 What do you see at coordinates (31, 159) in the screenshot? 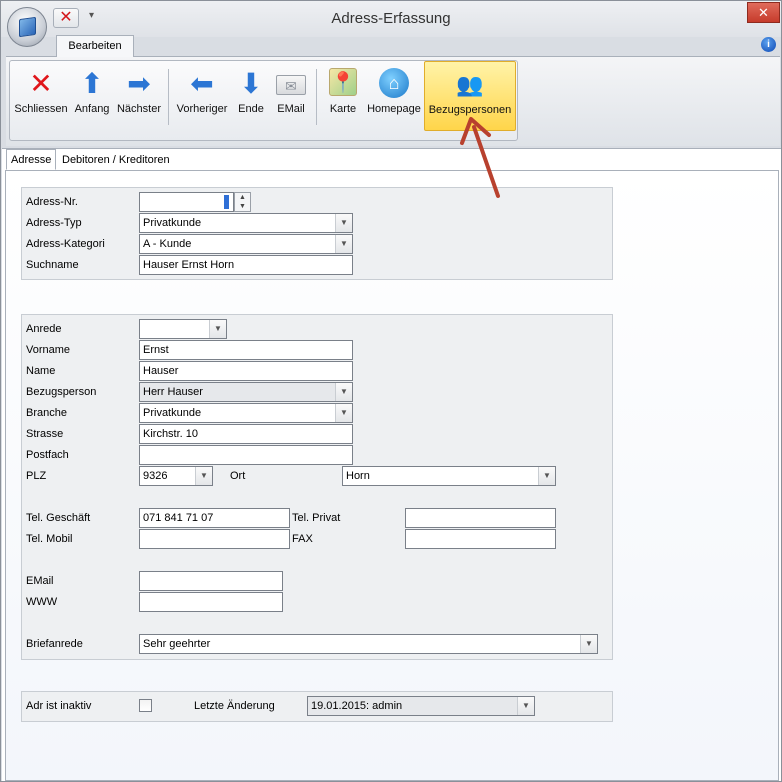
I see `tab-adresse: Adresse` at bounding box center [31, 159].